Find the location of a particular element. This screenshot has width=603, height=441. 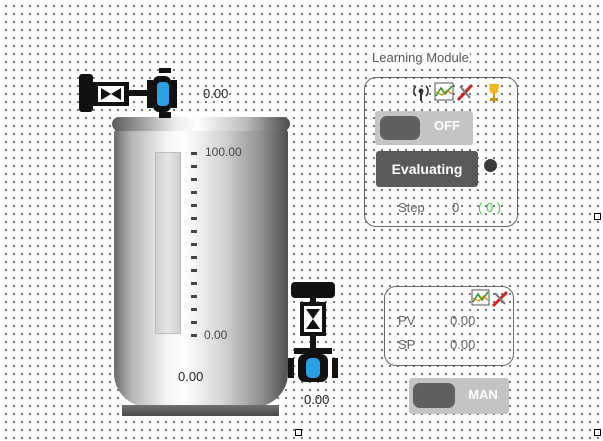

controller-toolbar is located at coordinates (492, 298).